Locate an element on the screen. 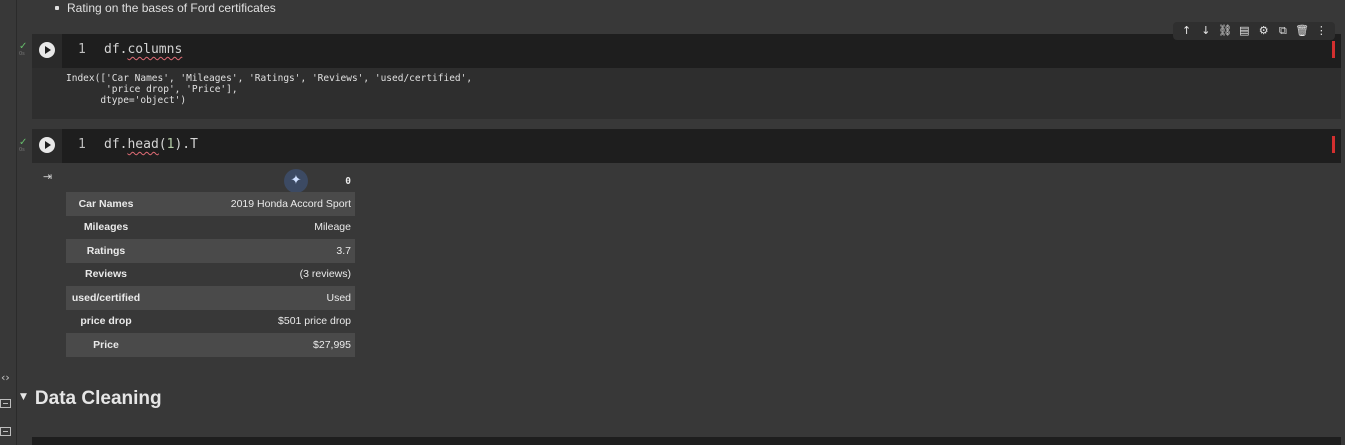 The image size is (1345, 445). code-cell-1: 1 df.columns is located at coordinates (686, 51).